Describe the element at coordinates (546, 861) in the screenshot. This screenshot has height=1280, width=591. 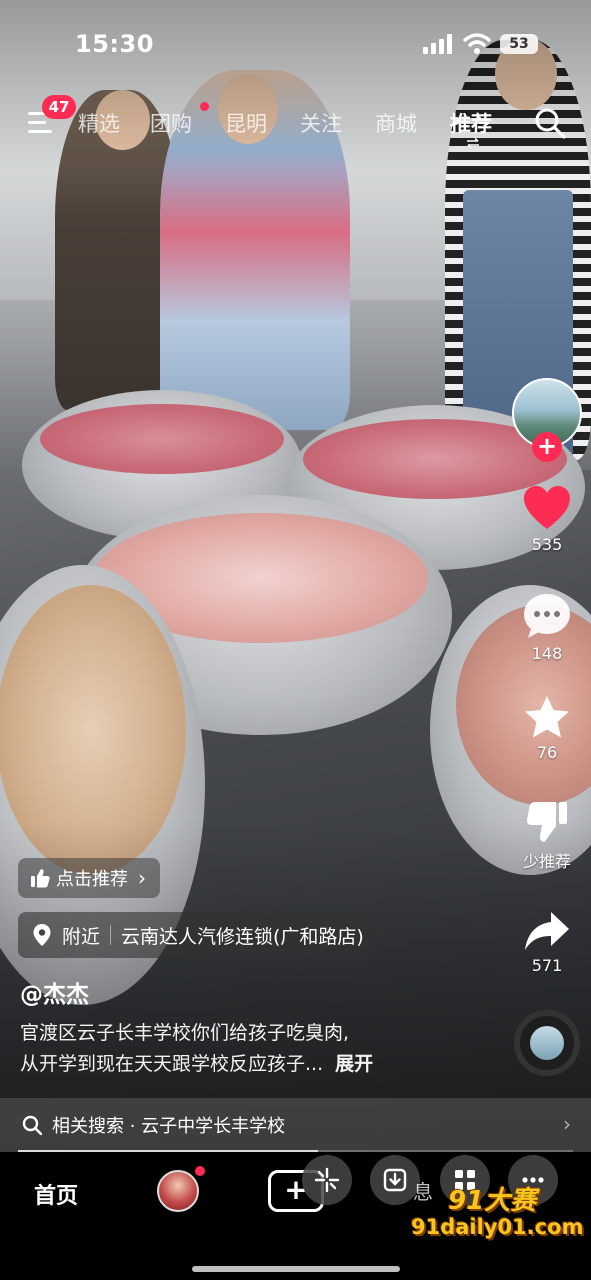
I see `dislike-label: 少推荐` at that location.